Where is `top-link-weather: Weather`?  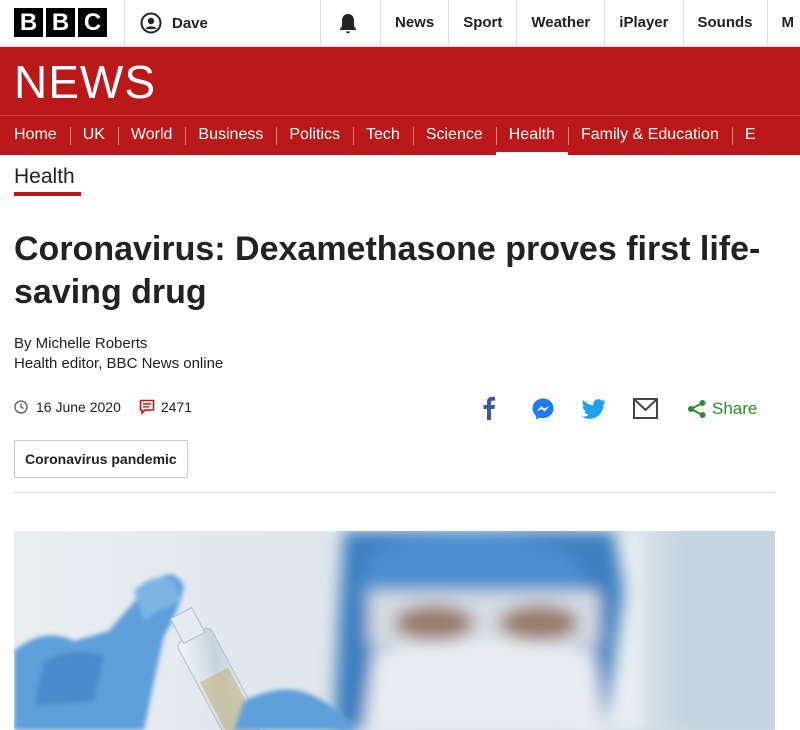
top-link-weather: Weather is located at coordinates (560, 23).